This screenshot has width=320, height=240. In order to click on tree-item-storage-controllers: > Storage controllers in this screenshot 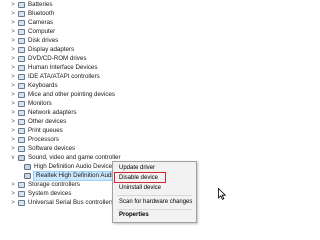, I will do `click(45, 185)`.